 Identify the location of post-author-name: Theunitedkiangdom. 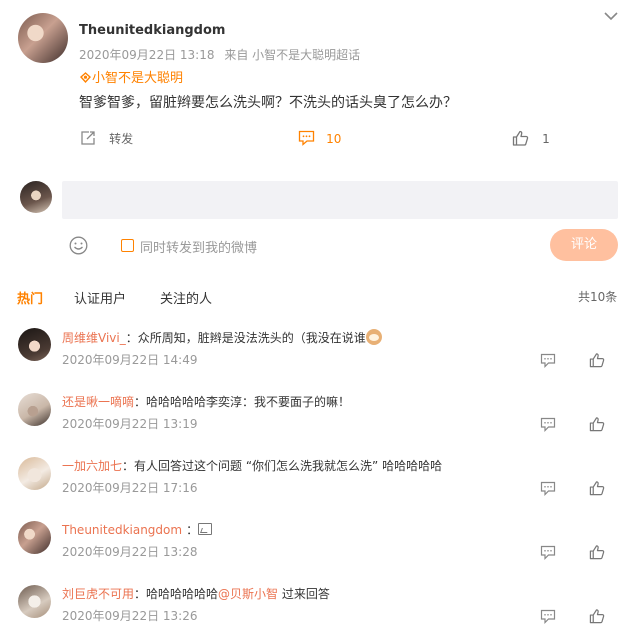
(152, 30).